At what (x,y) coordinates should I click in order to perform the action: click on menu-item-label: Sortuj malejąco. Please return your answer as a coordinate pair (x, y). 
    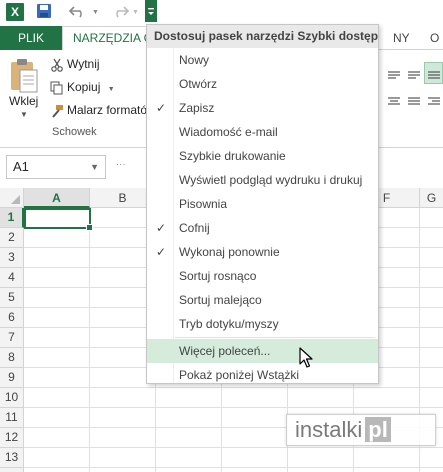
    Looking at the image, I should click on (220, 300).